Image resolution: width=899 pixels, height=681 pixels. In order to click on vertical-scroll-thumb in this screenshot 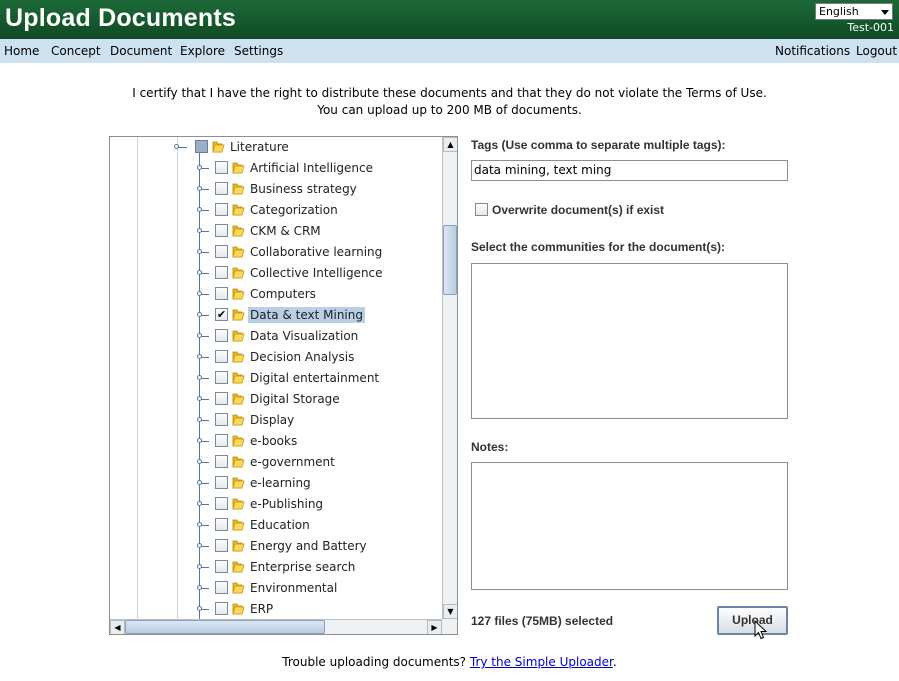, I will do `click(450, 260)`.